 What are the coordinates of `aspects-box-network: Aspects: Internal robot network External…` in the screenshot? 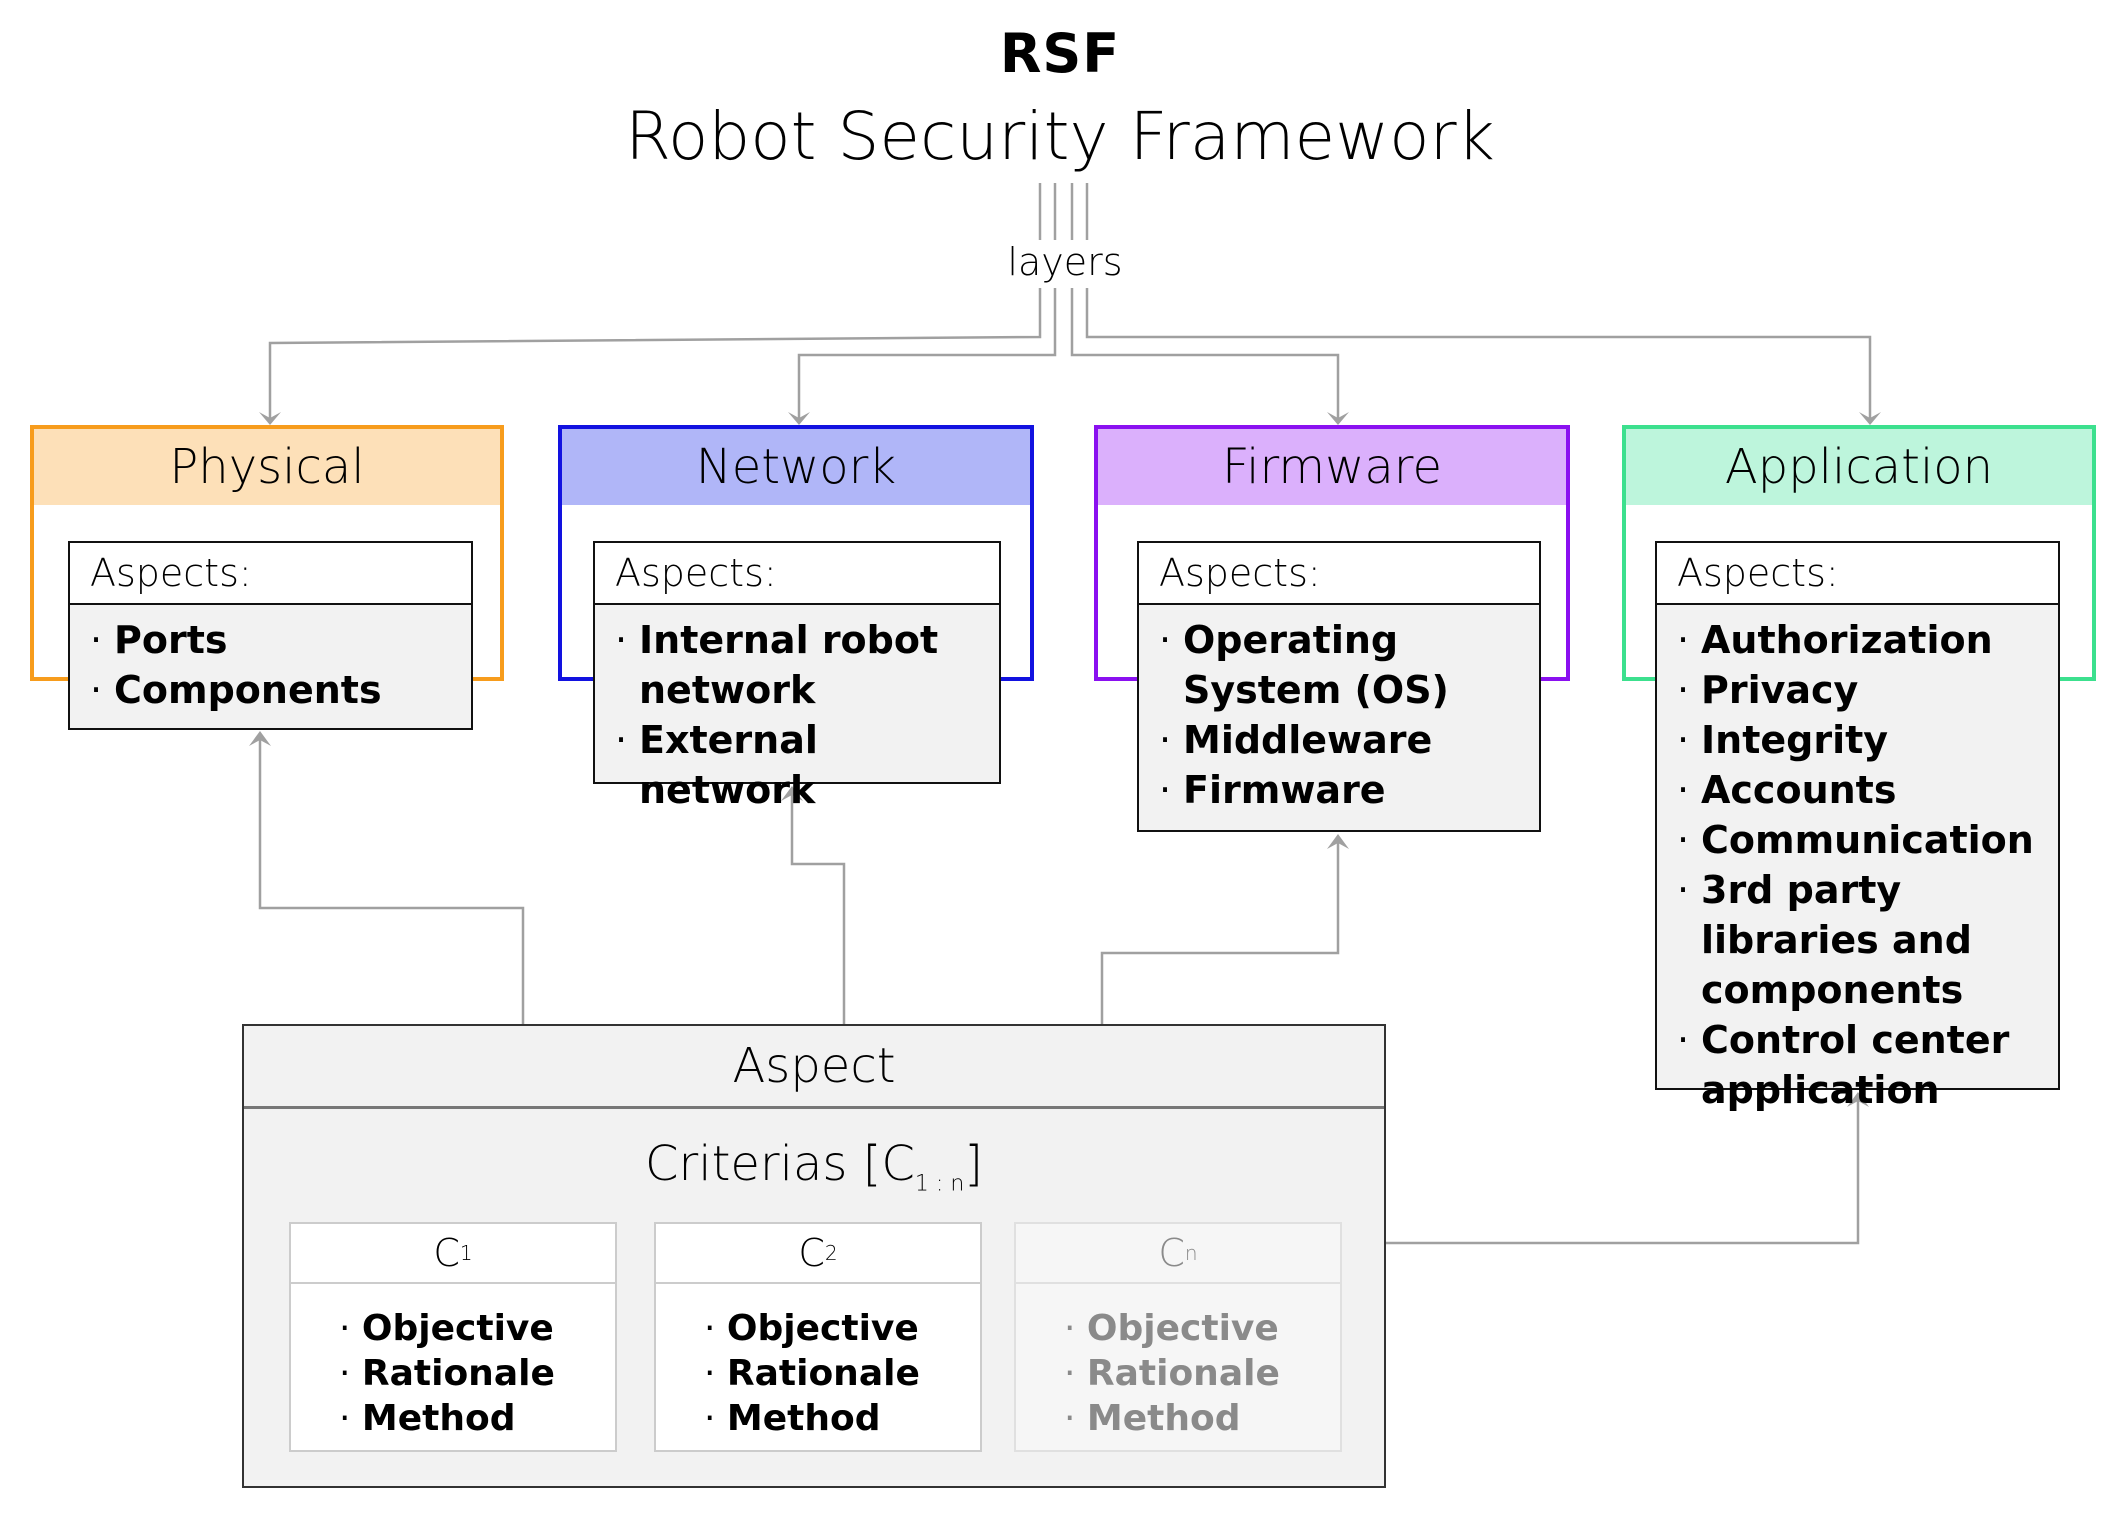 It's located at (797, 676).